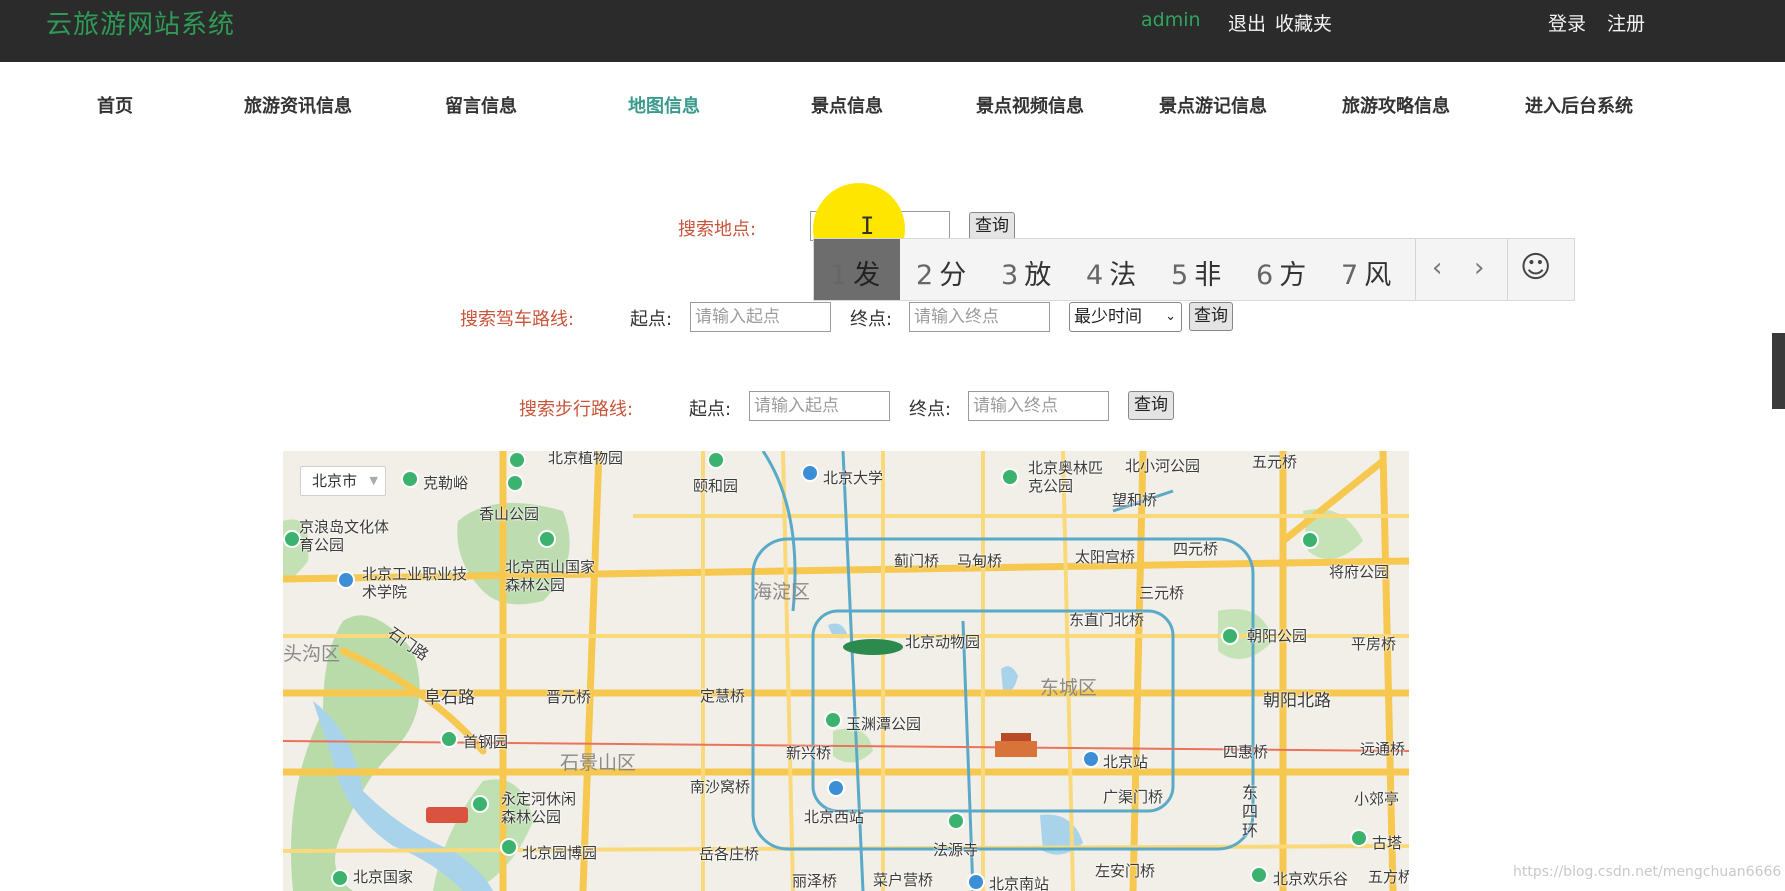  What do you see at coordinates (517, 319) in the screenshot?
I see `drive-route-label: 搜索驾车路线:` at bounding box center [517, 319].